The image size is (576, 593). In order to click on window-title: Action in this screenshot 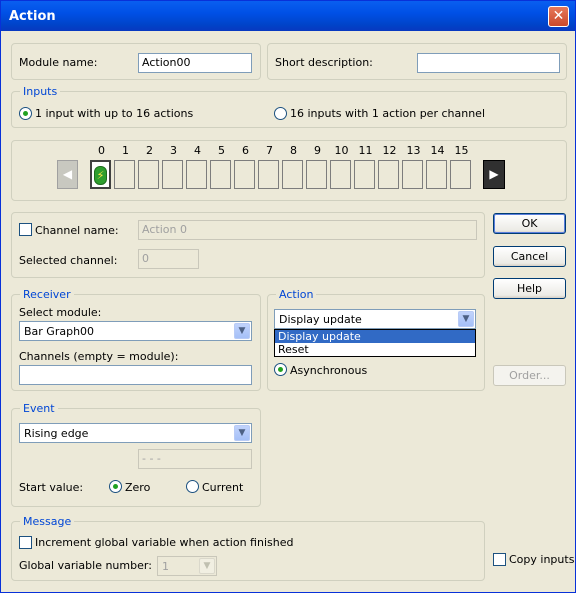, I will do `click(32, 16)`.